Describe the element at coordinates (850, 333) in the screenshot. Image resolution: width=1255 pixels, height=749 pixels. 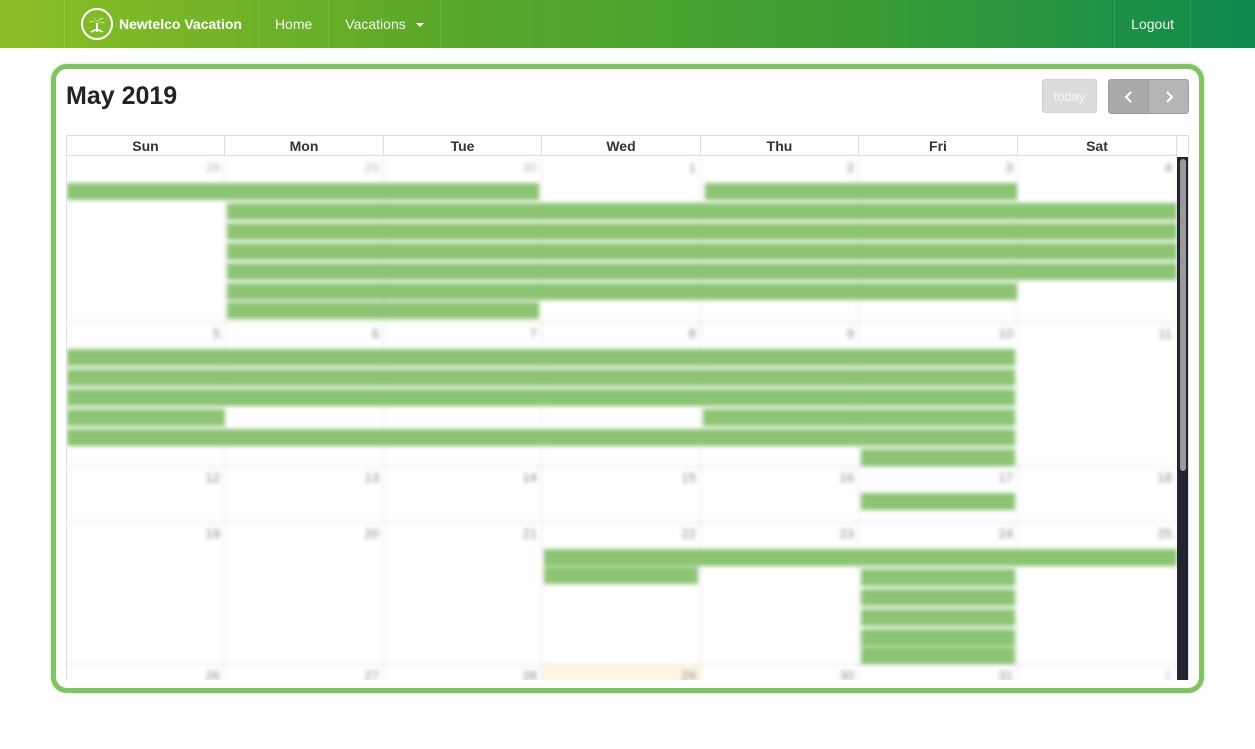
I see `day-number: 9` at that location.